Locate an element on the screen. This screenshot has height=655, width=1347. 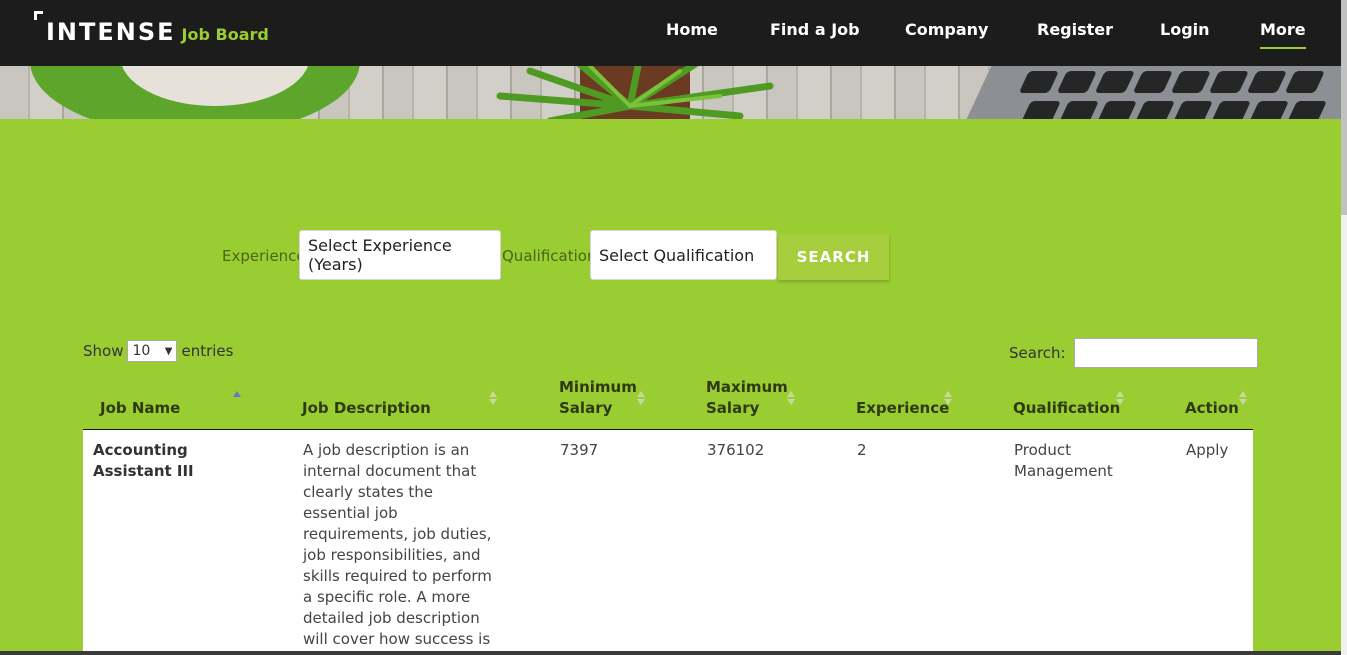
qualification-label: Qualification is located at coordinates (549, 256).